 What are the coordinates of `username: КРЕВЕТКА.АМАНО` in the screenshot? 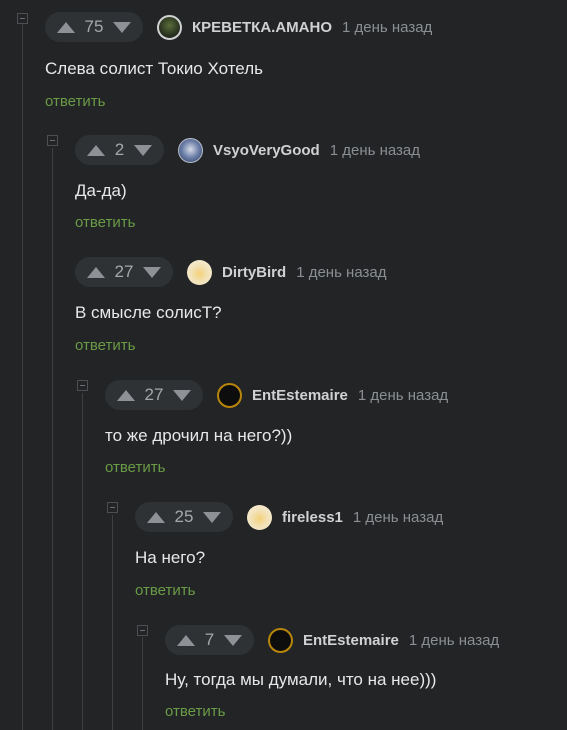 It's located at (262, 27).